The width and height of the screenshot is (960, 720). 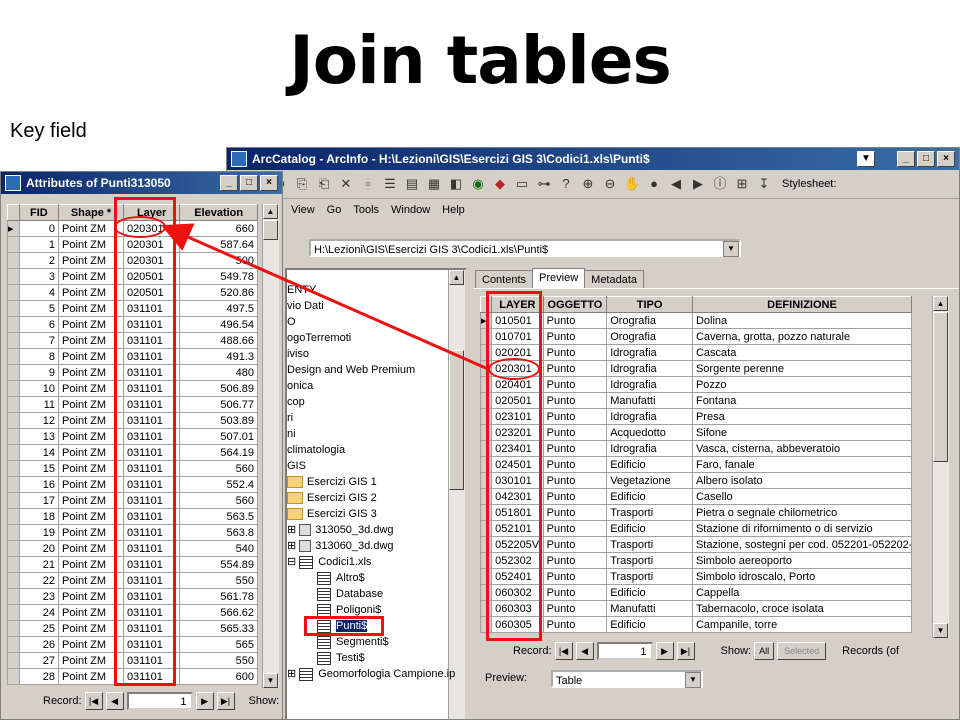 What do you see at coordinates (39, 532) in the screenshot?
I see `fid-cell: 19` at bounding box center [39, 532].